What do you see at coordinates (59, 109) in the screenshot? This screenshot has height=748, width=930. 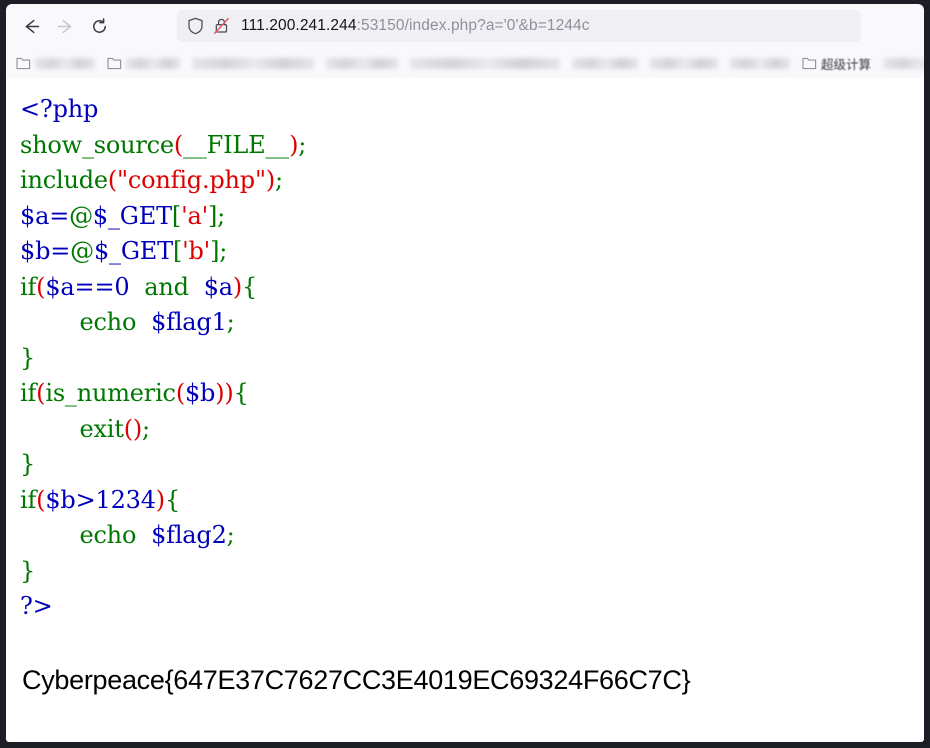 I see `code-token: <?php` at bounding box center [59, 109].